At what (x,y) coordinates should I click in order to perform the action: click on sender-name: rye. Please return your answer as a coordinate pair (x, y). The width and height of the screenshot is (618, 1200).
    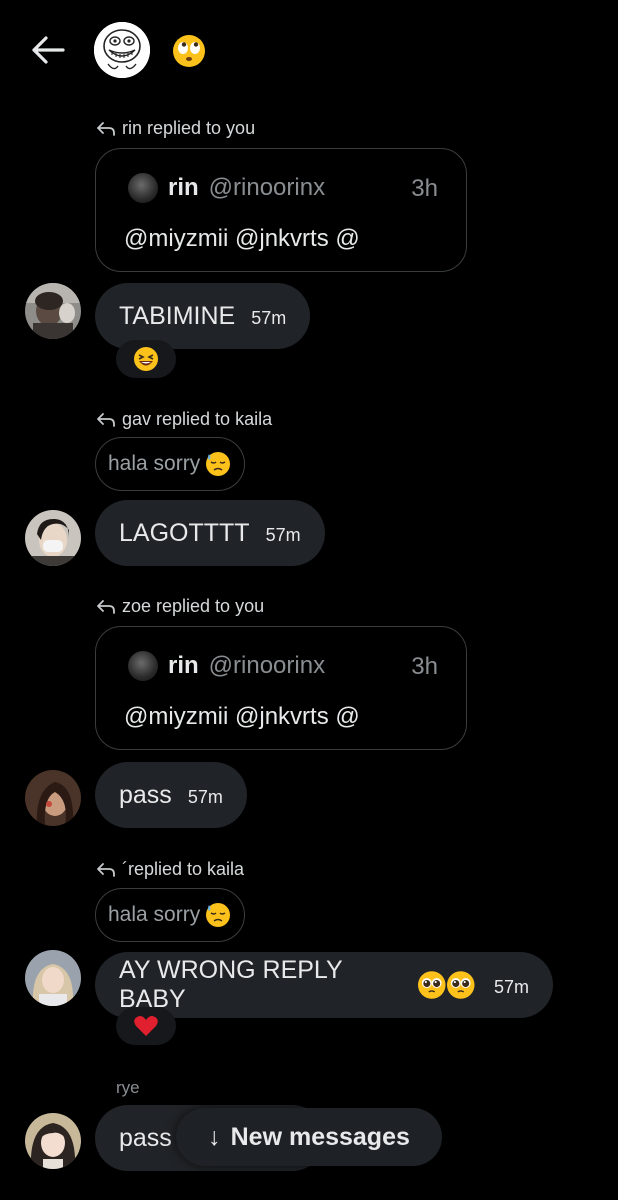
    Looking at the image, I should click on (128, 1087).